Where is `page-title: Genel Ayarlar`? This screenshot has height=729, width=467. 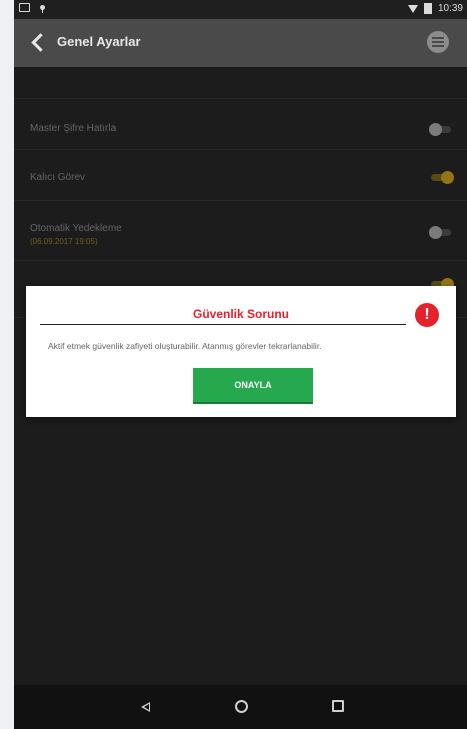 page-title: Genel Ayarlar is located at coordinates (99, 41).